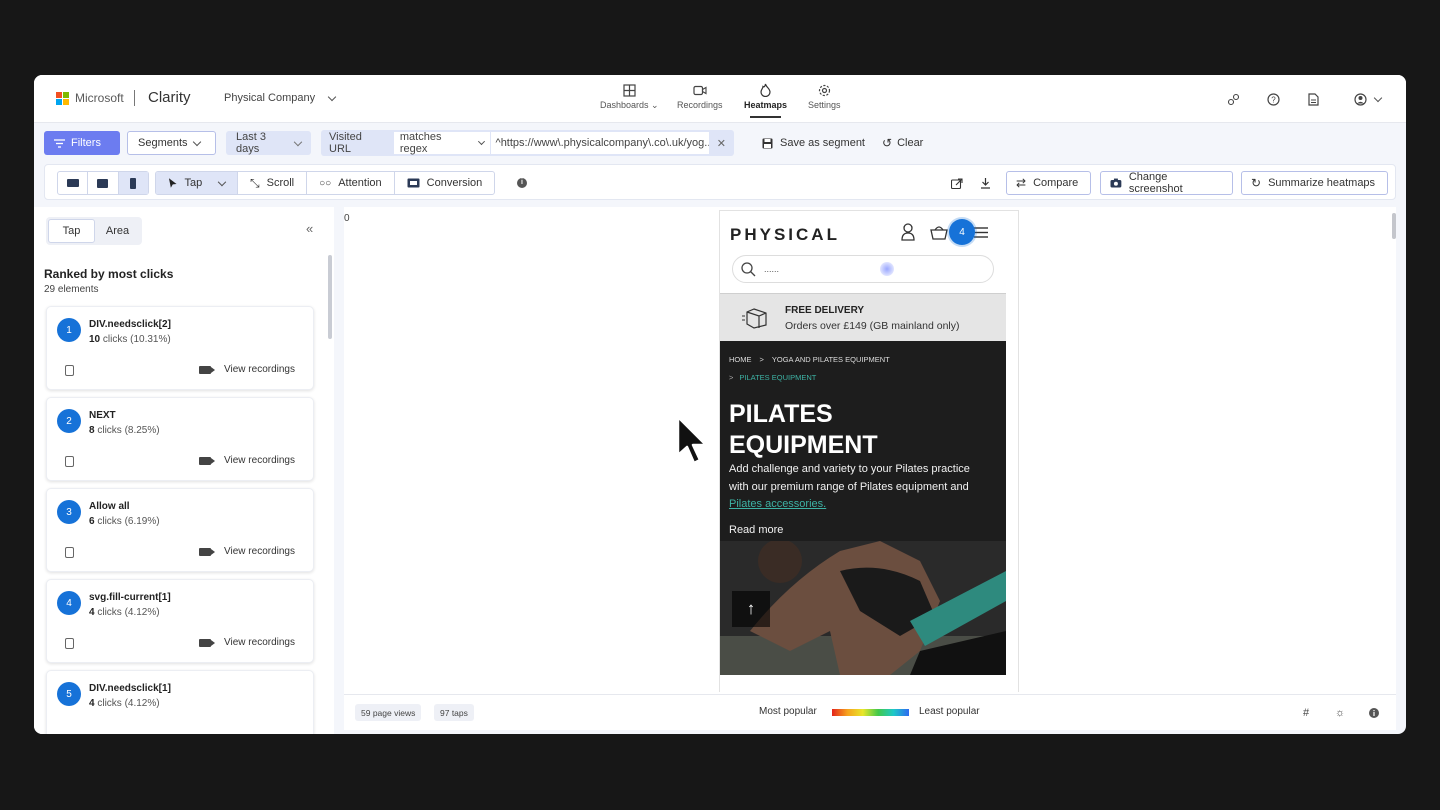 The image size is (1440, 810). What do you see at coordinates (124, 612) in the screenshot?
I see `element-clicks: 4 clicks (4.12%)` at bounding box center [124, 612].